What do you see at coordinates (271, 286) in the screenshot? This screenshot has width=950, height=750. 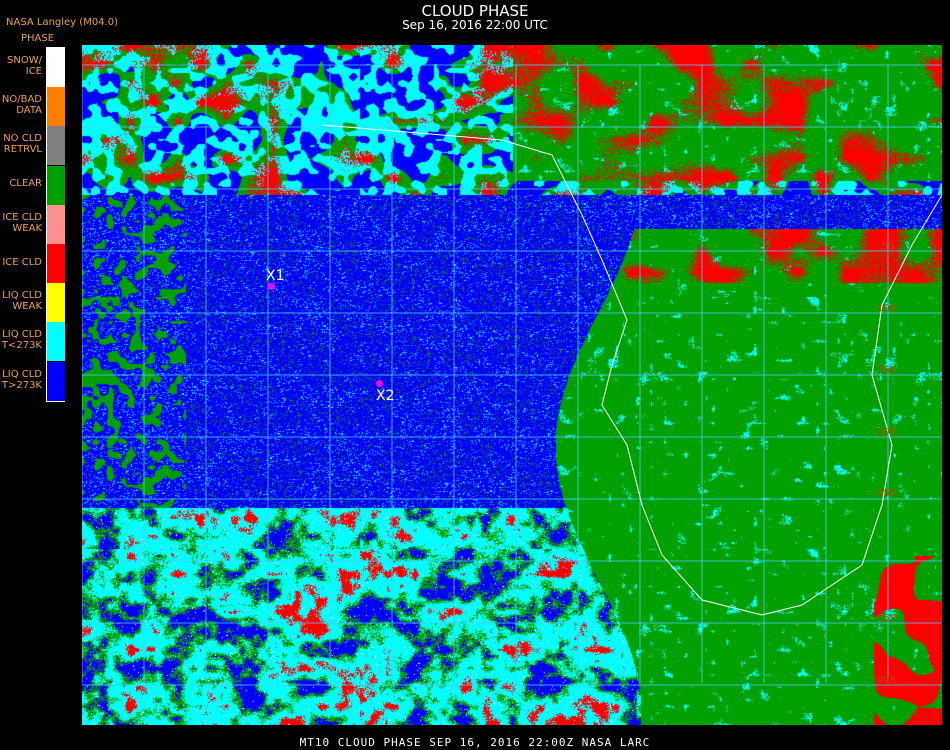 I see `marker-x1-dot` at bounding box center [271, 286].